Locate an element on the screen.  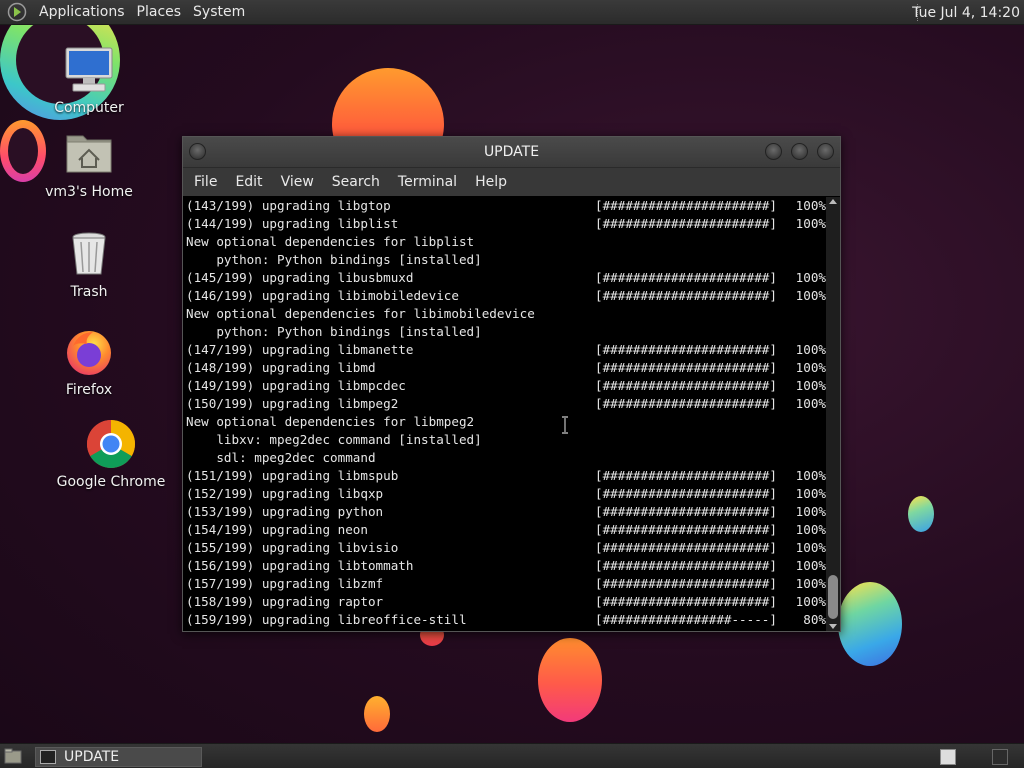
desktop-icon-trash: Trash is located at coordinates (89, 264).